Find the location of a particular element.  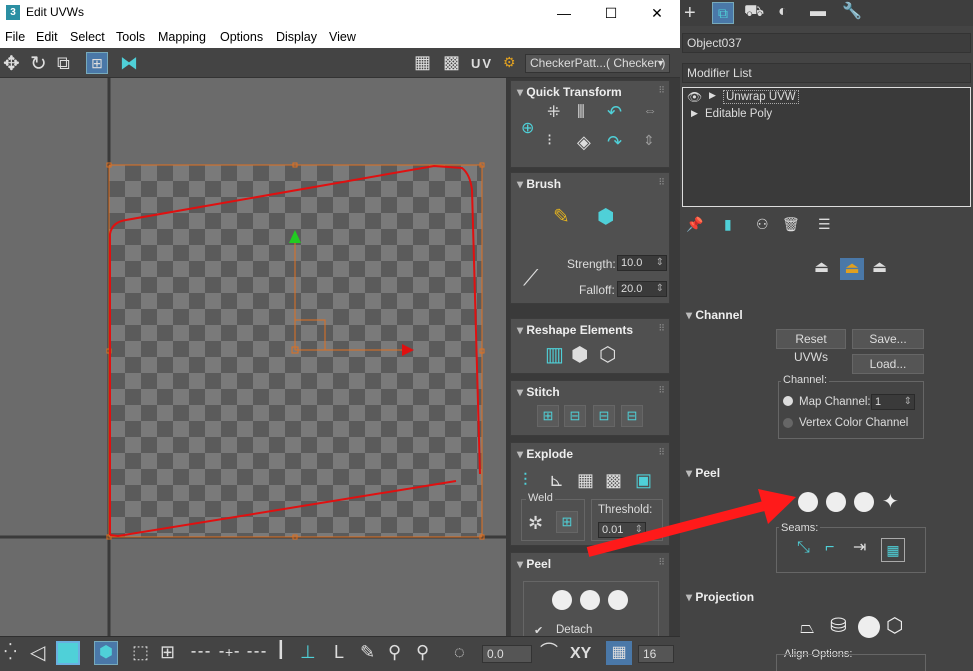

flatten-icon: ▣ is located at coordinates (643, 480).